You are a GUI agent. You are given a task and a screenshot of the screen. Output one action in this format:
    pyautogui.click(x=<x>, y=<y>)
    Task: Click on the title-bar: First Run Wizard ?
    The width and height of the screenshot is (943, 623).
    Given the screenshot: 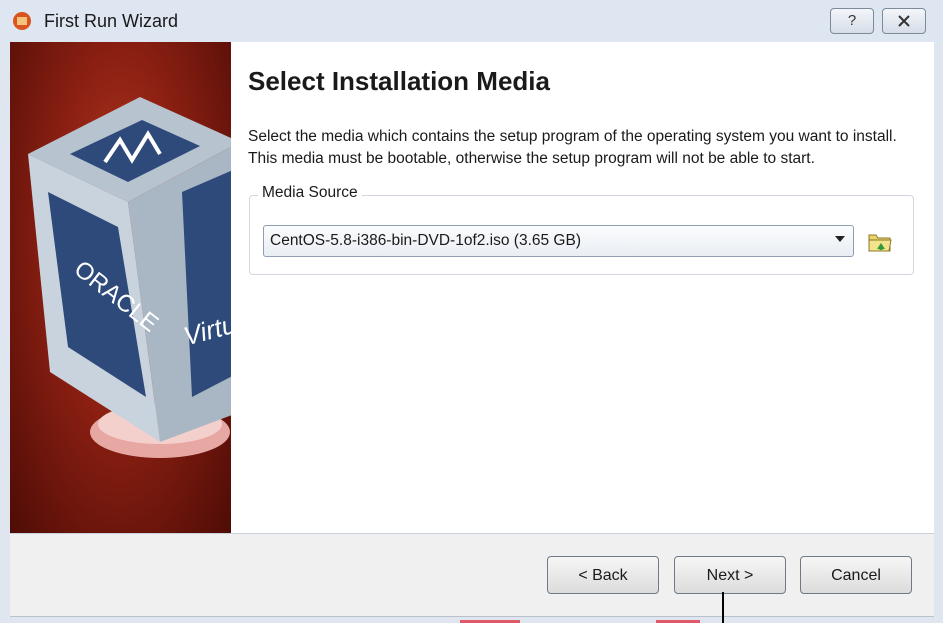 What is the action you would take?
    pyautogui.click(x=471, y=21)
    